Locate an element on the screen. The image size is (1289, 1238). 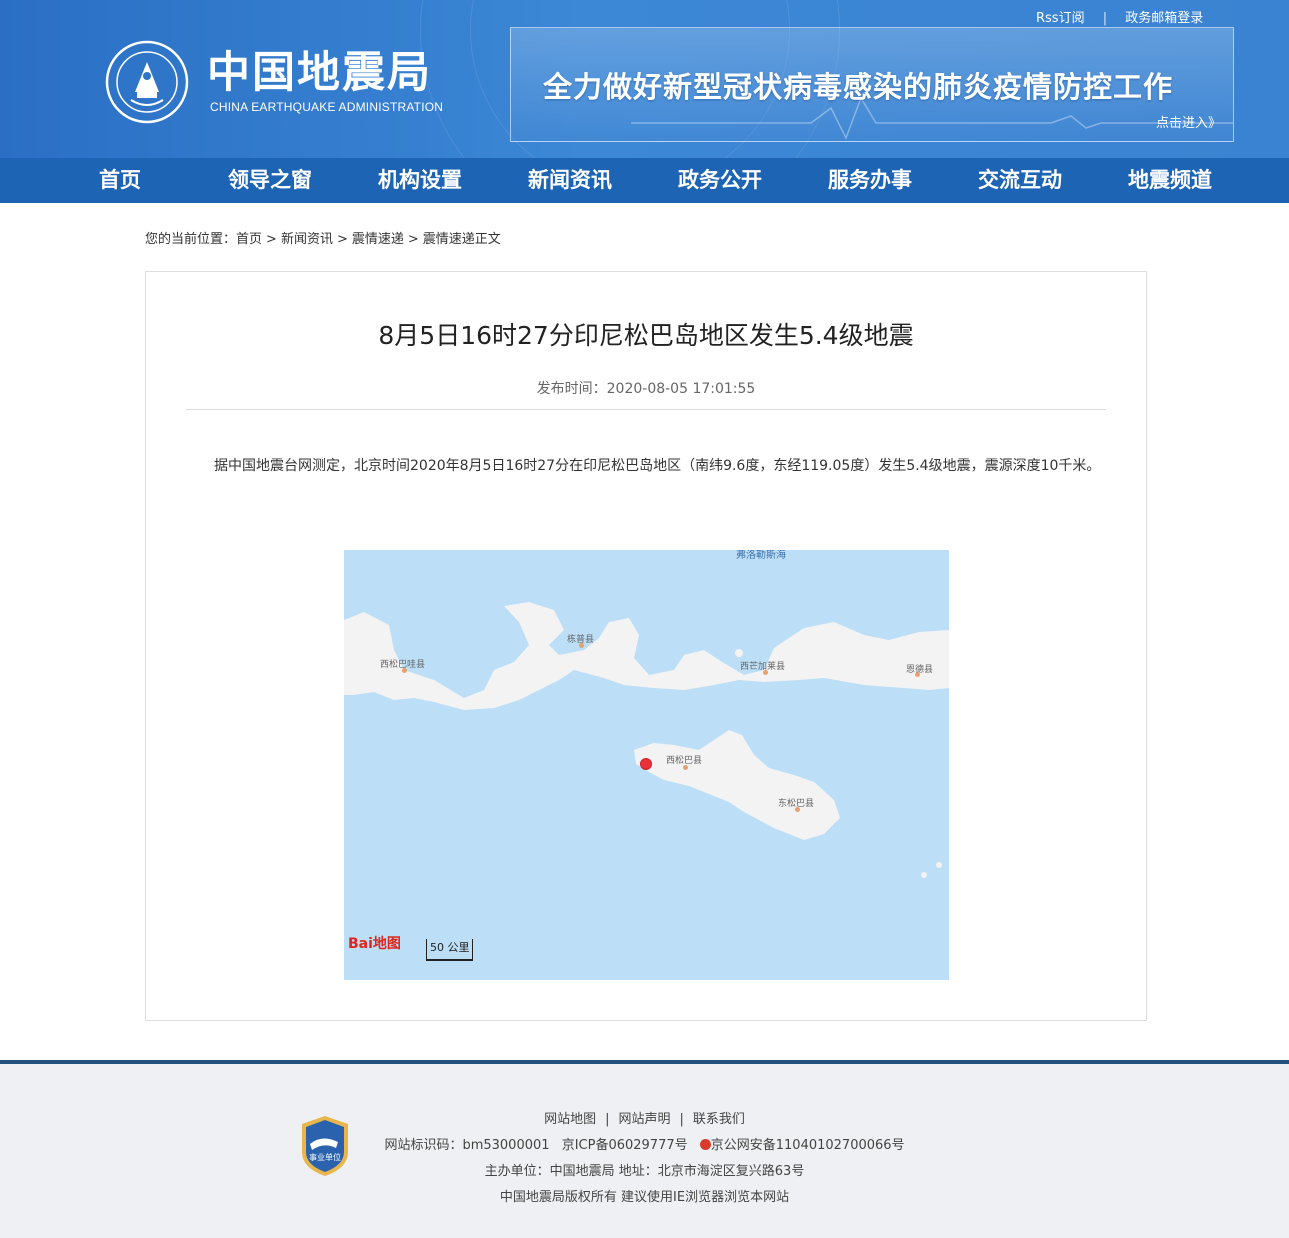
top-links: Rss订阅 | 政务邮箱登录 is located at coordinates (1119, 16).